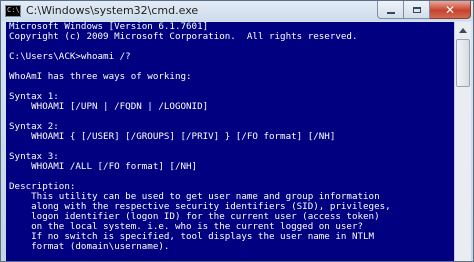 This screenshot has height=262, width=474. I want to click on scroll-thumb, so click(463, 63).